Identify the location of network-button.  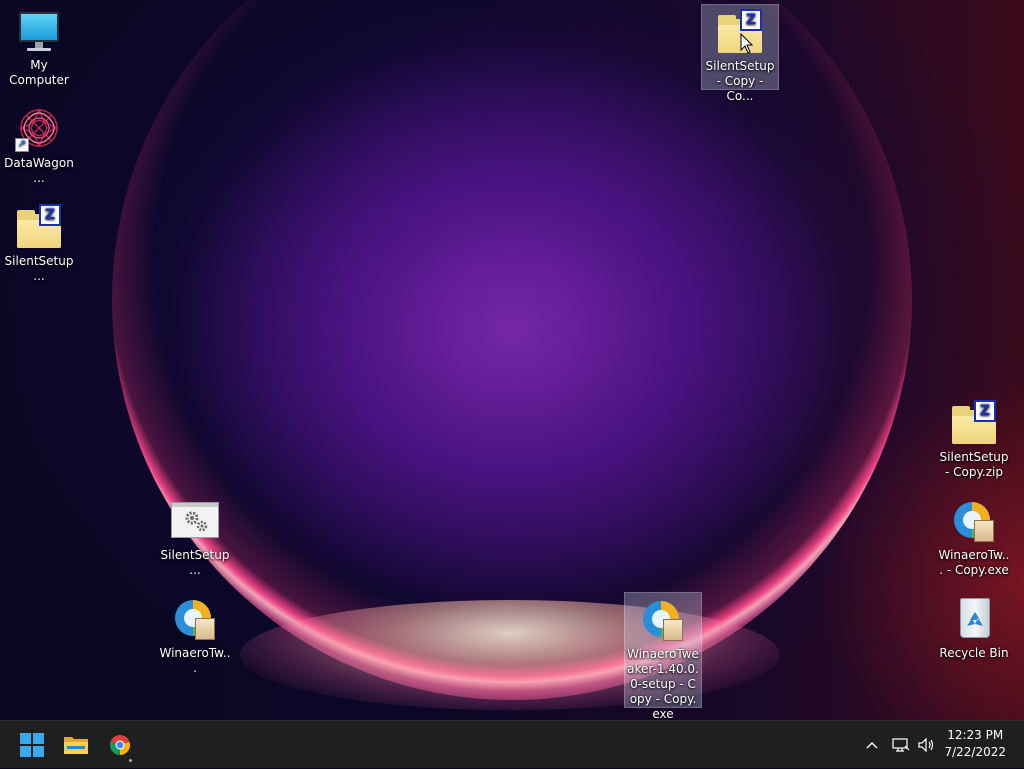
(901, 745).